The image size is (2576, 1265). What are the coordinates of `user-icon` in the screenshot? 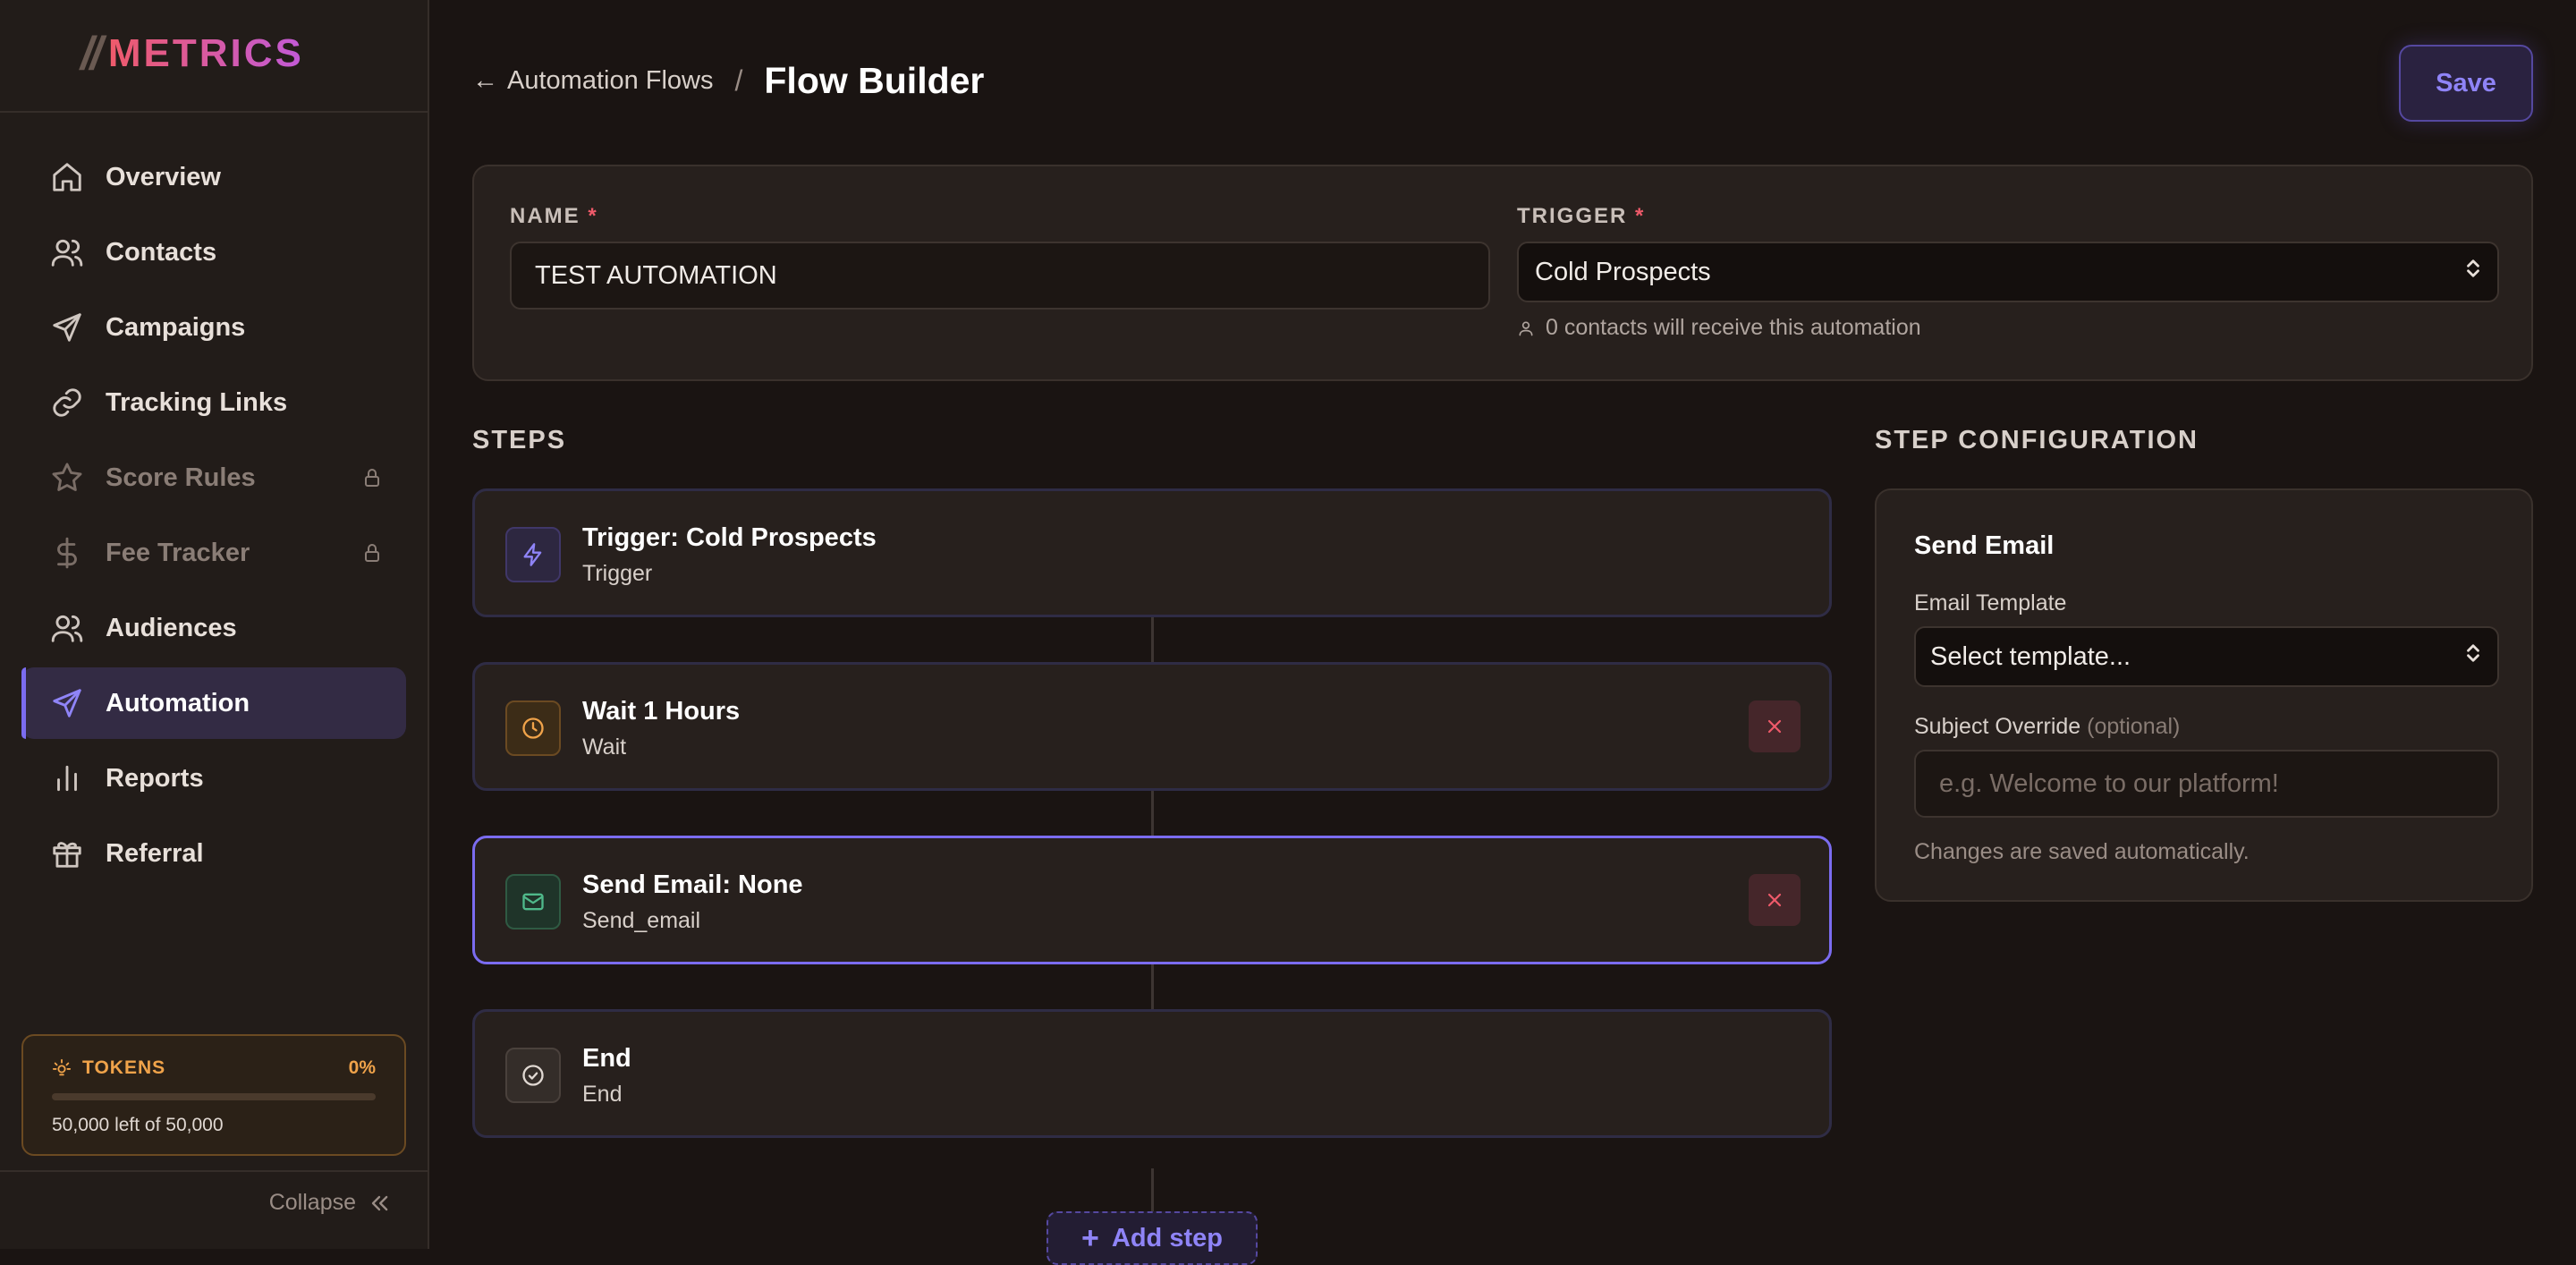 It's located at (1526, 328).